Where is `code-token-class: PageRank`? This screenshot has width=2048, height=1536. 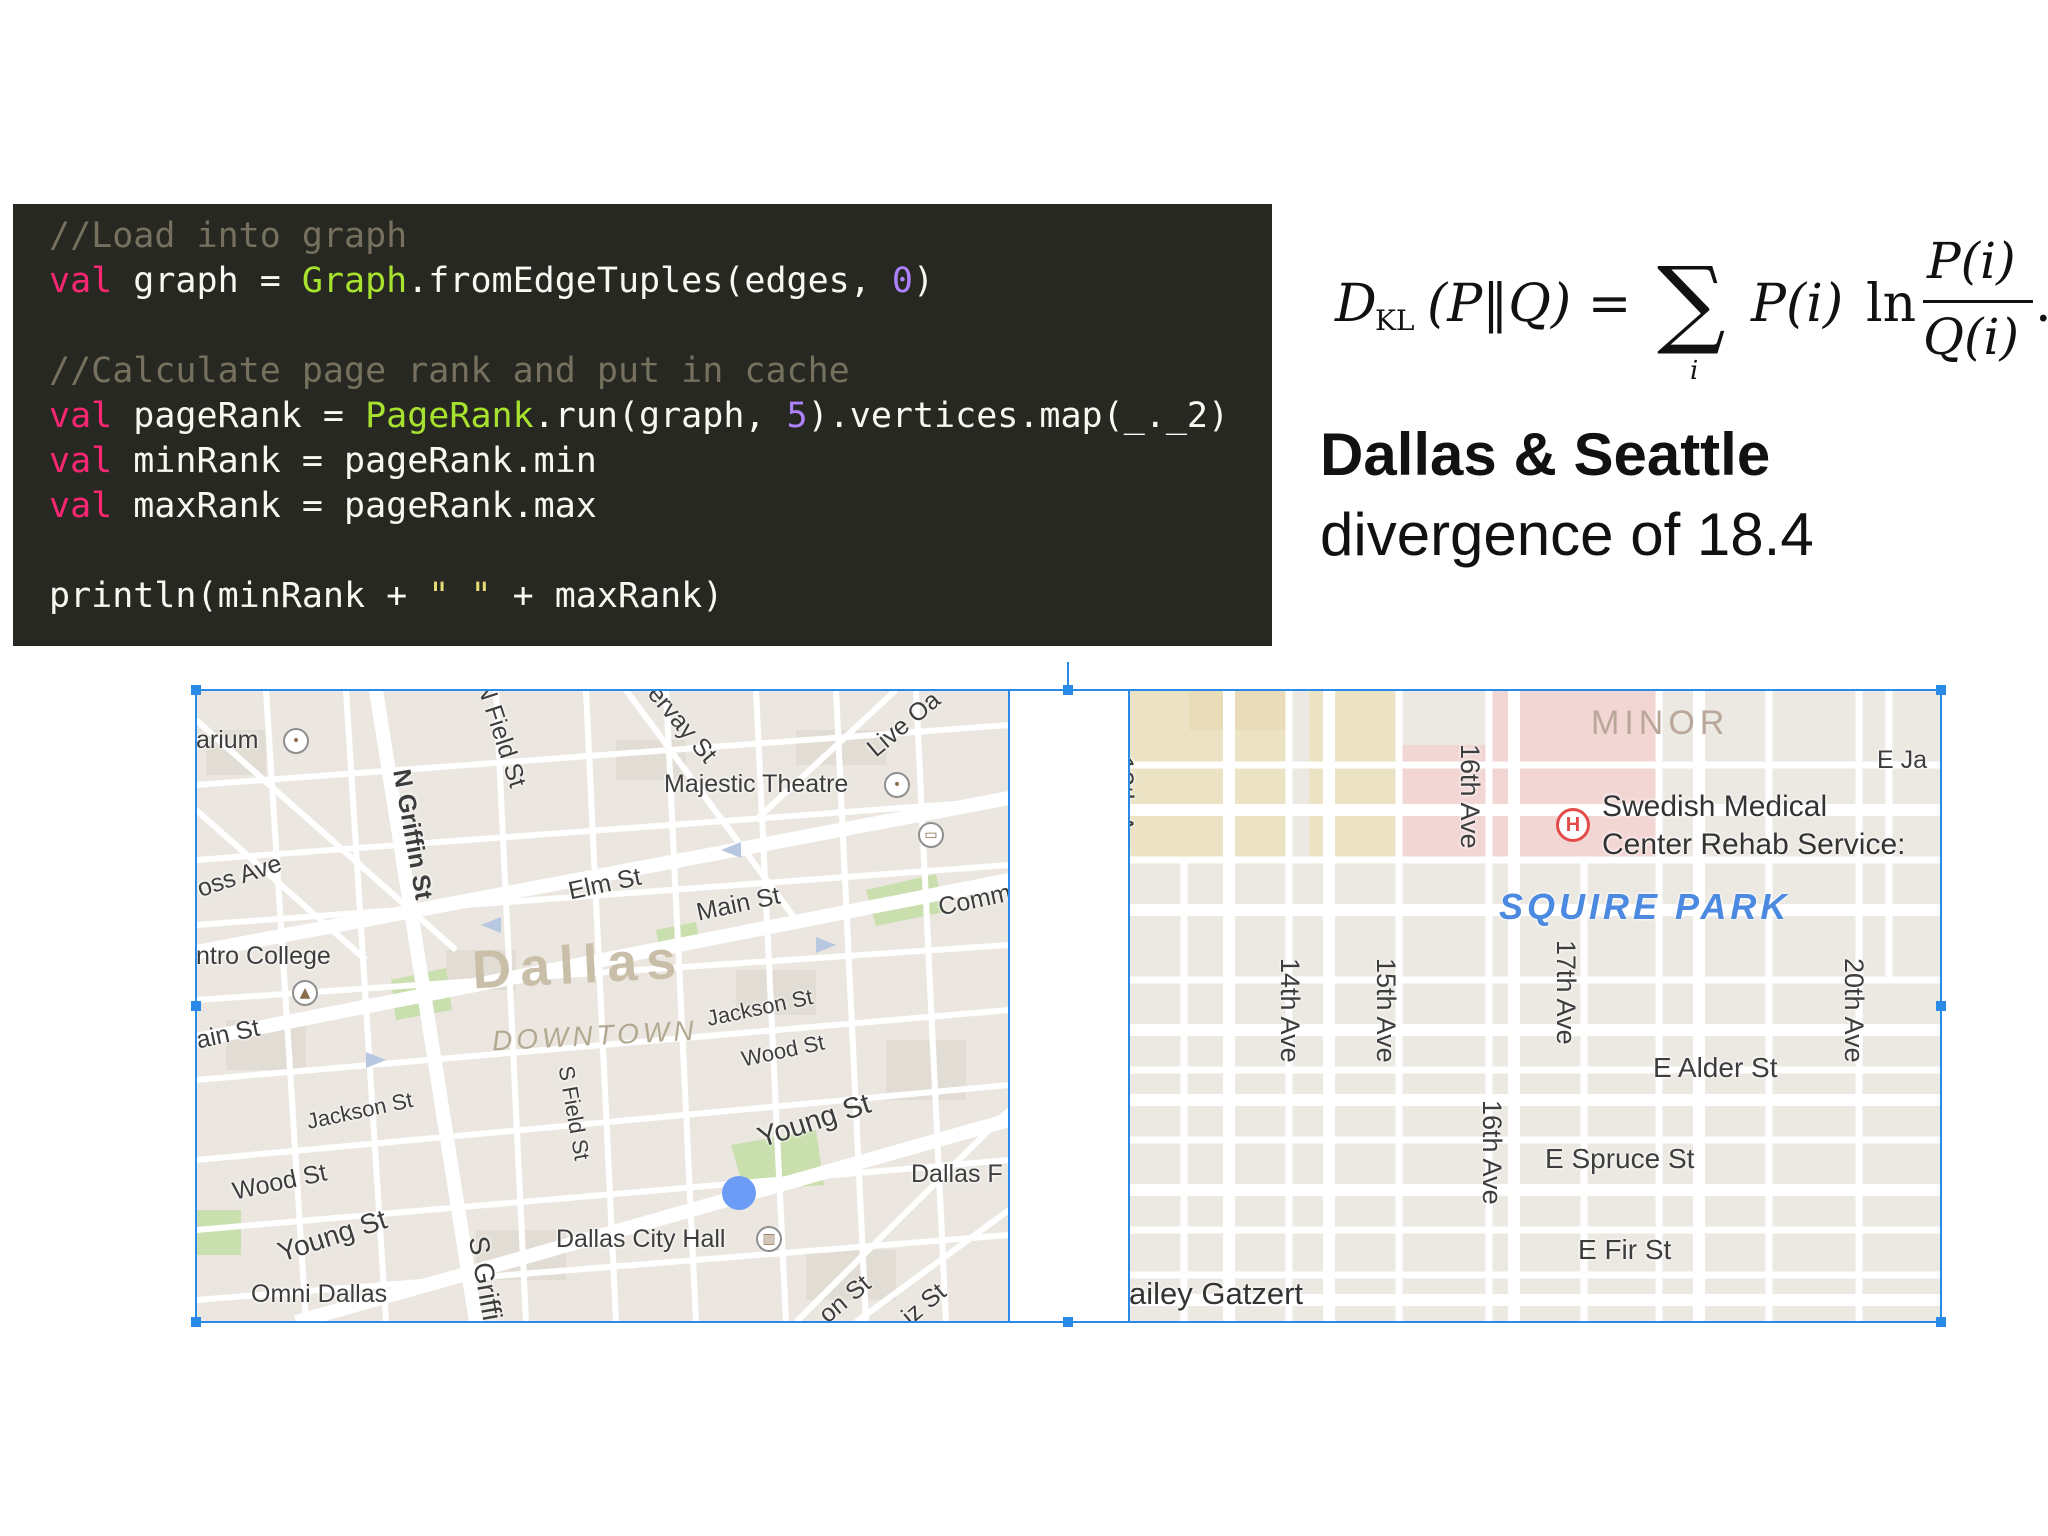
code-token-class: PageRank is located at coordinates (449, 416).